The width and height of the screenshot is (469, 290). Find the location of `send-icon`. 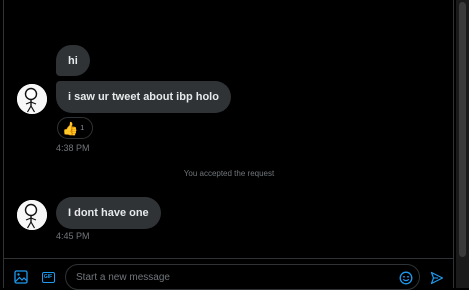

send-icon is located at coordinates (437, 278).